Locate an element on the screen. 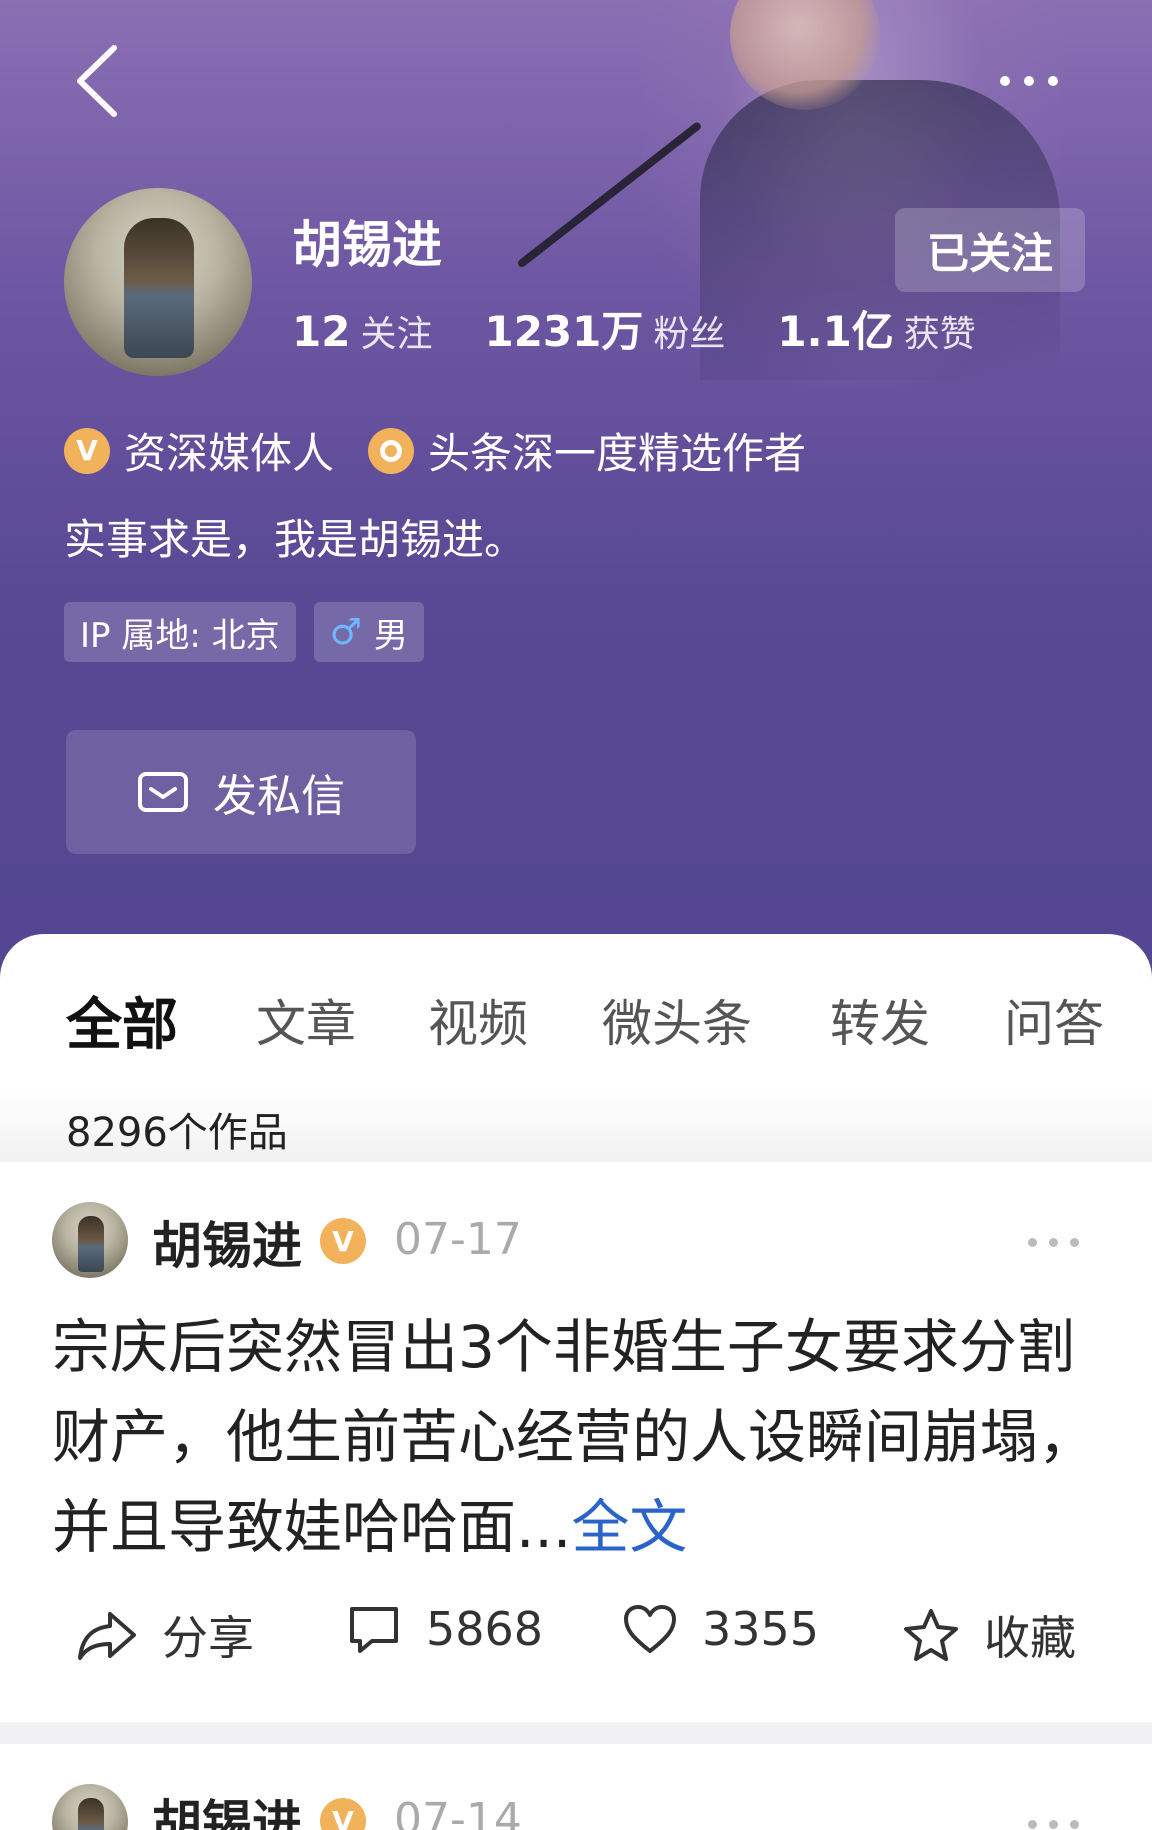  likes-label: 获赞 is located at coordinates (939, 334).